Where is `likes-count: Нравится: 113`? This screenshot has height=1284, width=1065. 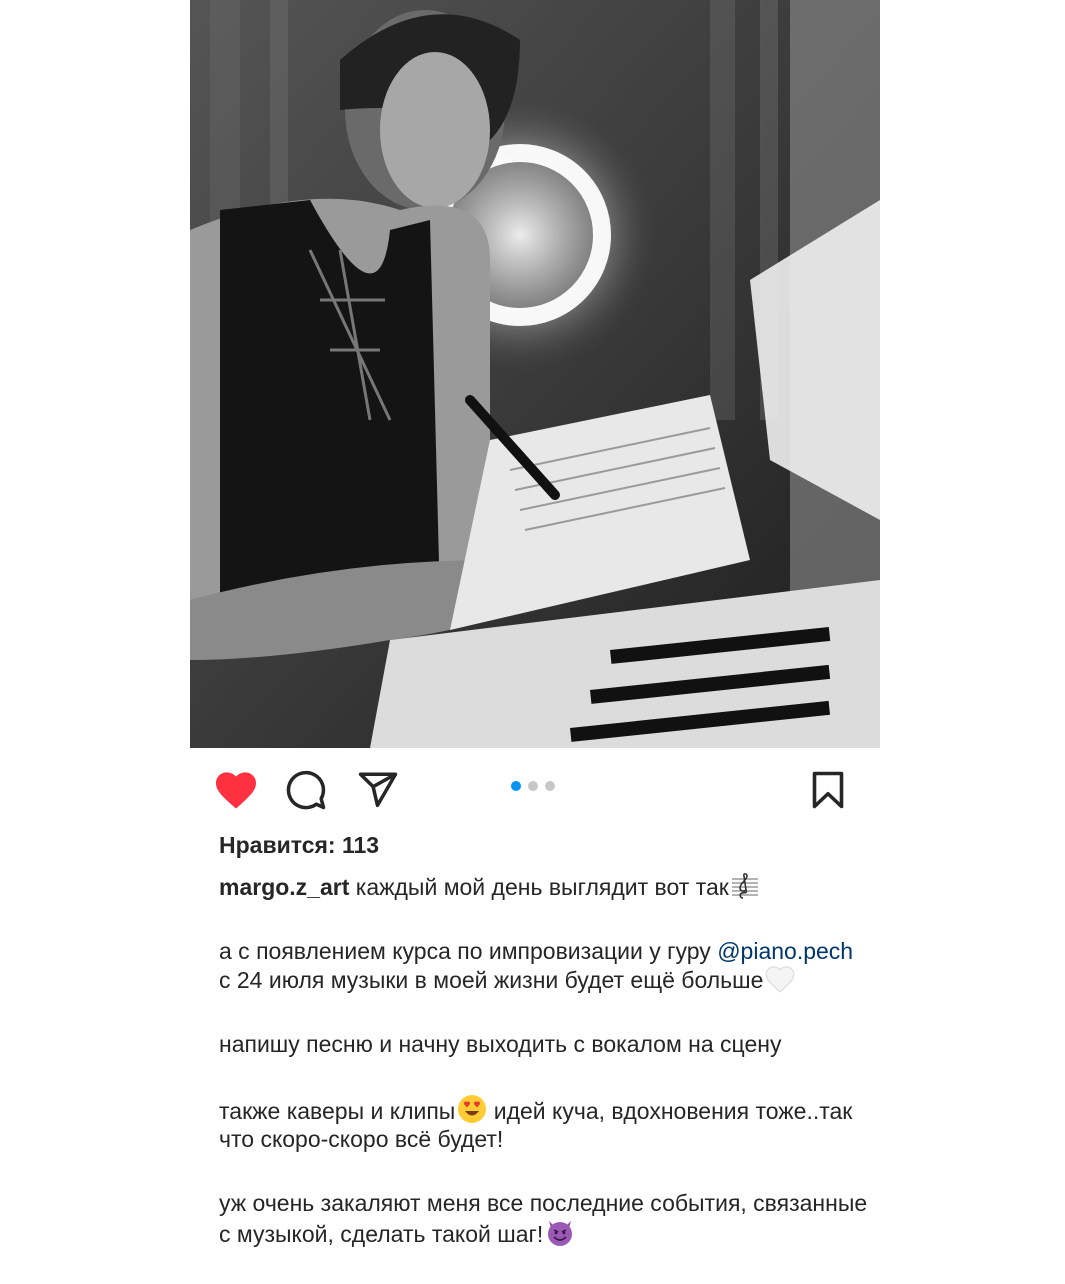 likes-count: Нравится: 113 is located at coordinates (299, 845).